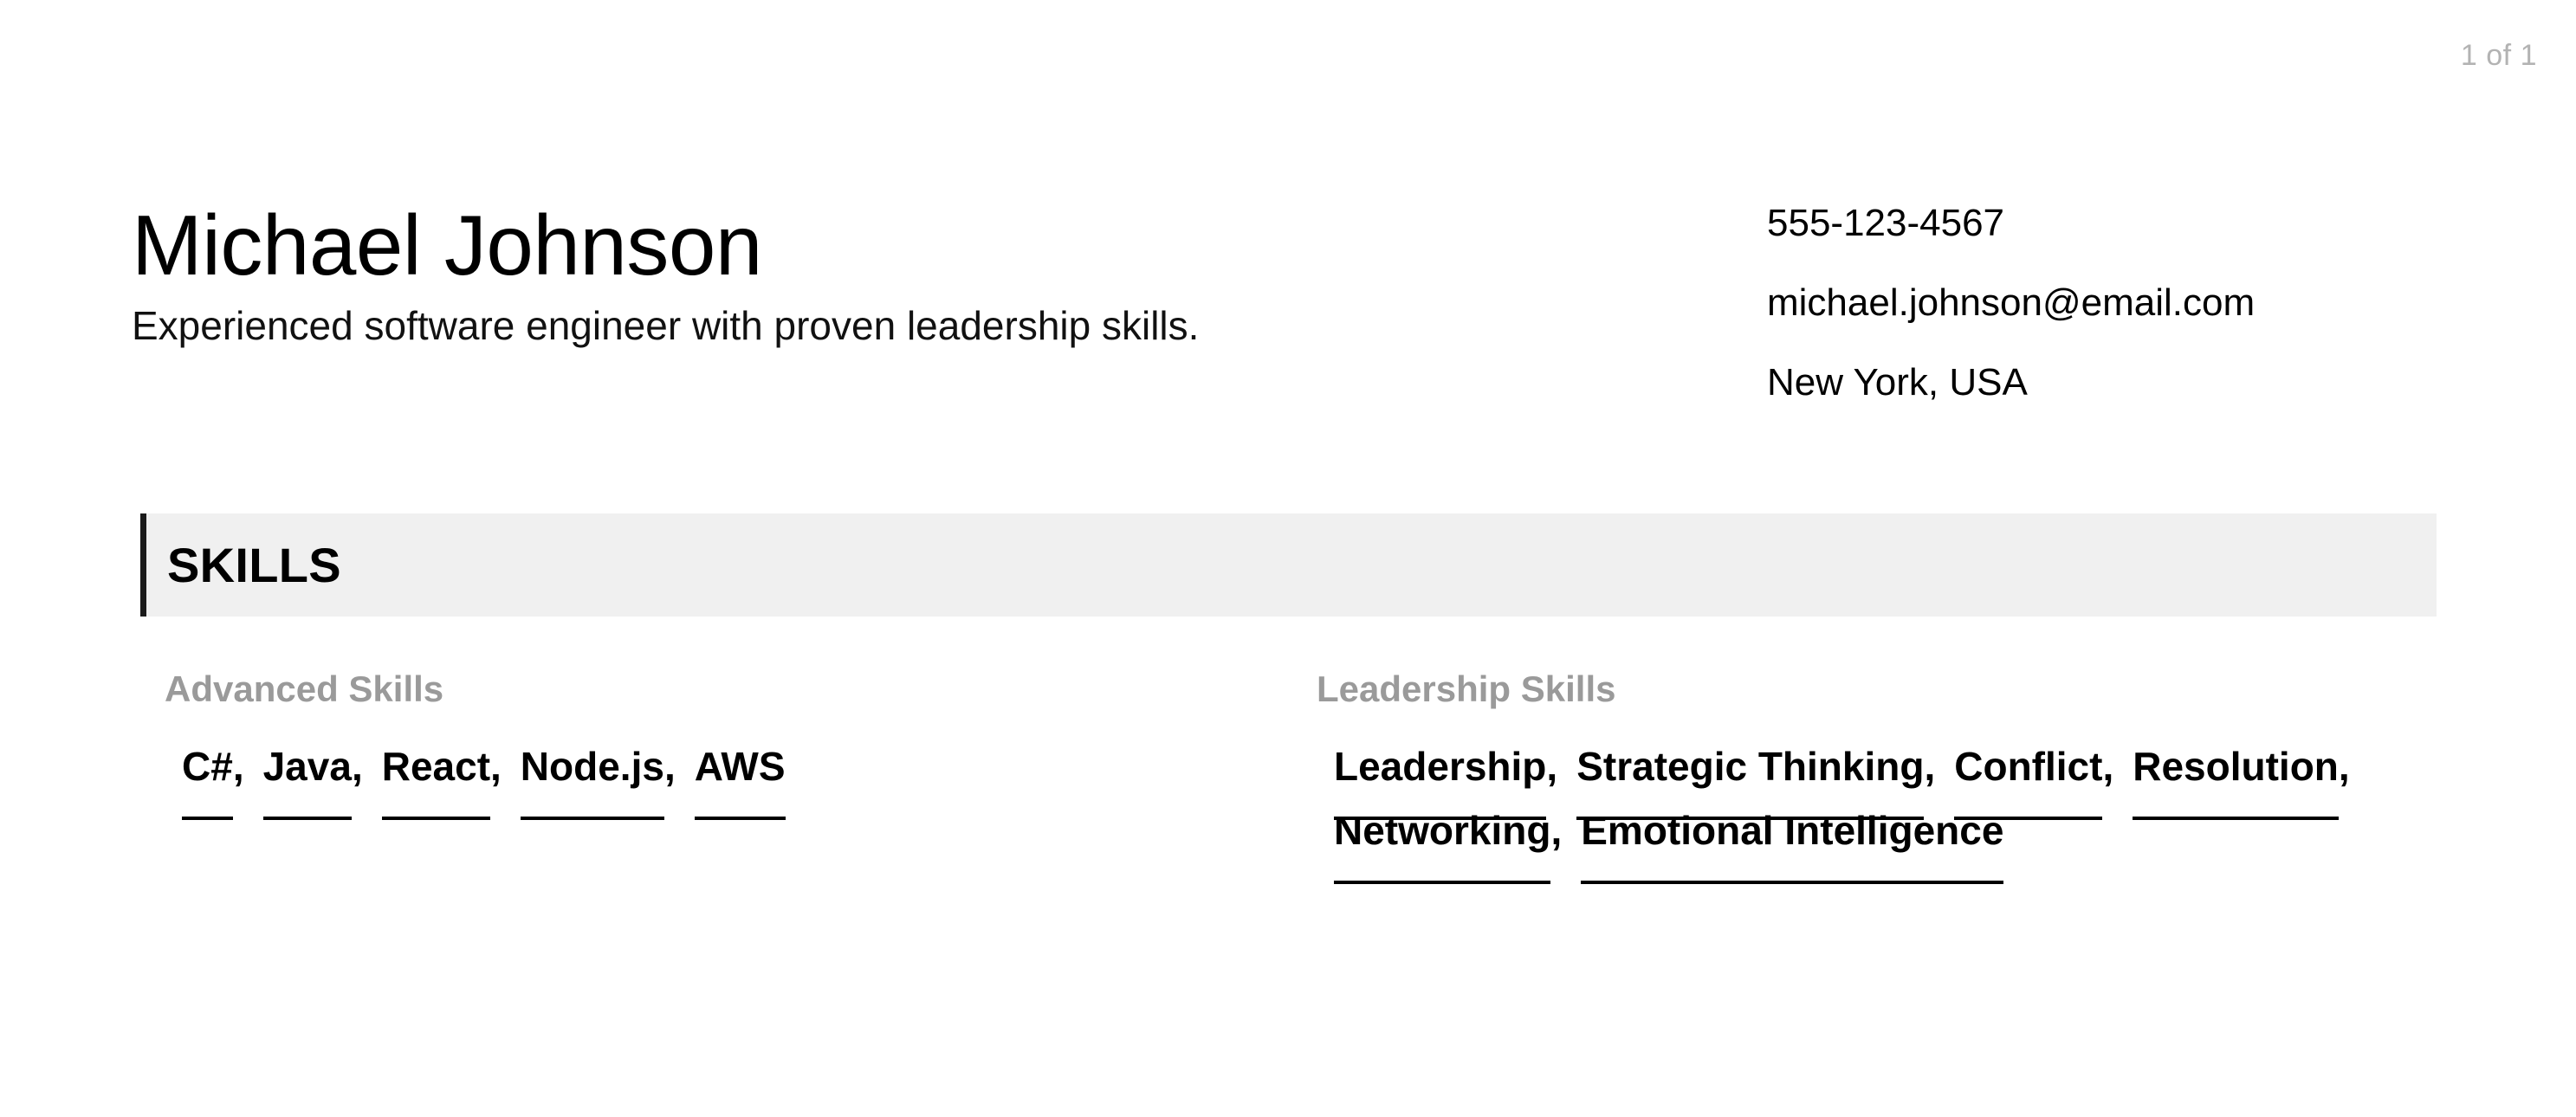 The height and width of the screenshot is (1117, 2576). I want to click on skill-item: Strategic Thinking,, so click(1756, 779).